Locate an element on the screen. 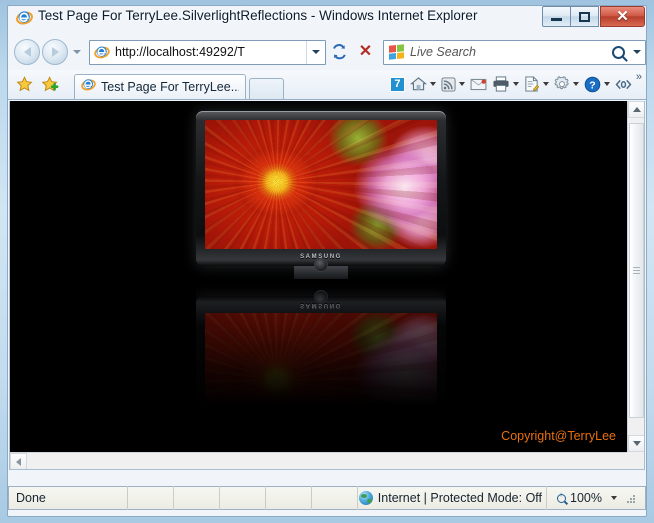  tv-reflection: SAMSUNG is located at coordinates (321, 343).